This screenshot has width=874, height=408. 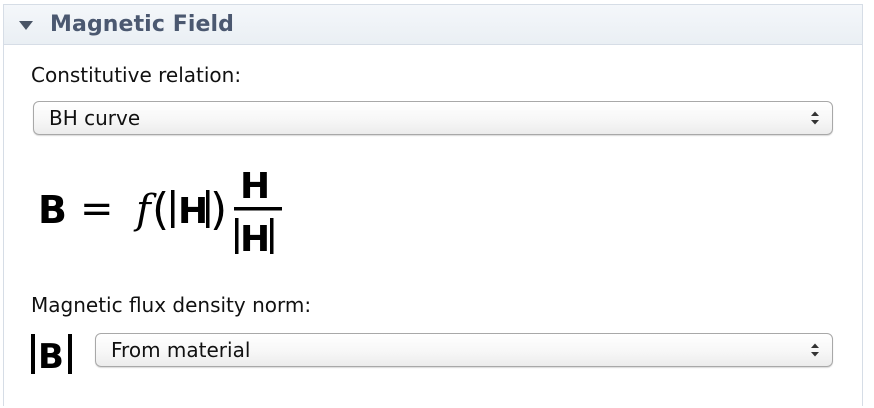 What do you see at coordinates (433, 25) in the screenshot?
I see `section-header: Magnetic Field` at bounding box center [433, 25].